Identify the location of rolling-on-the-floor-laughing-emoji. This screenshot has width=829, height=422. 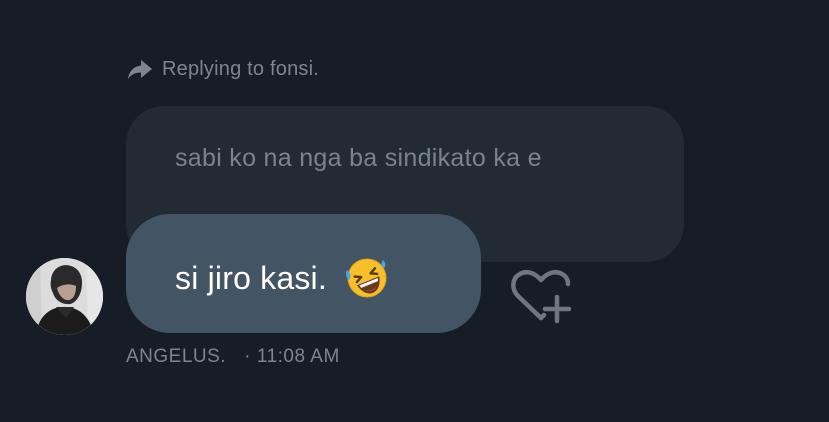
(367, 278).